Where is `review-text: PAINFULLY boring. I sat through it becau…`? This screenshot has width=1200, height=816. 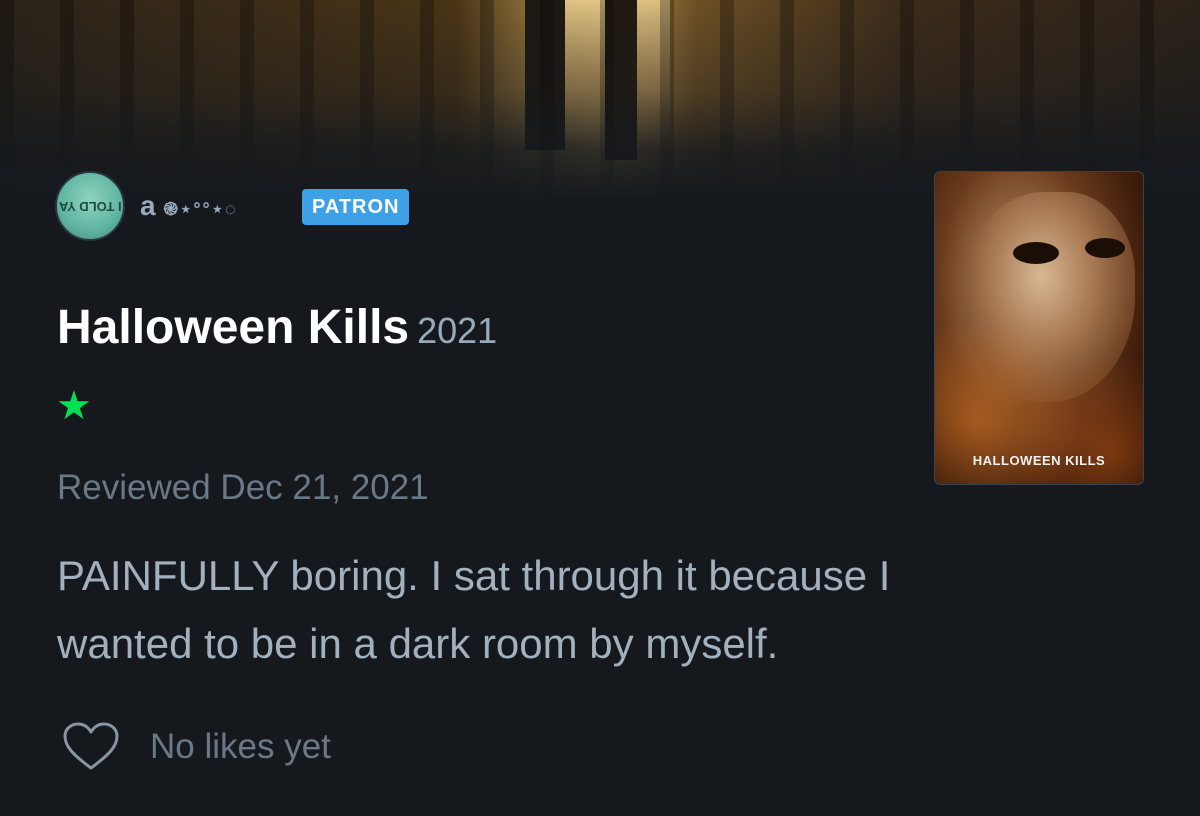 review-text: PAINFULLY boring. I sat through it becau… is located at coordinates (474, 609).